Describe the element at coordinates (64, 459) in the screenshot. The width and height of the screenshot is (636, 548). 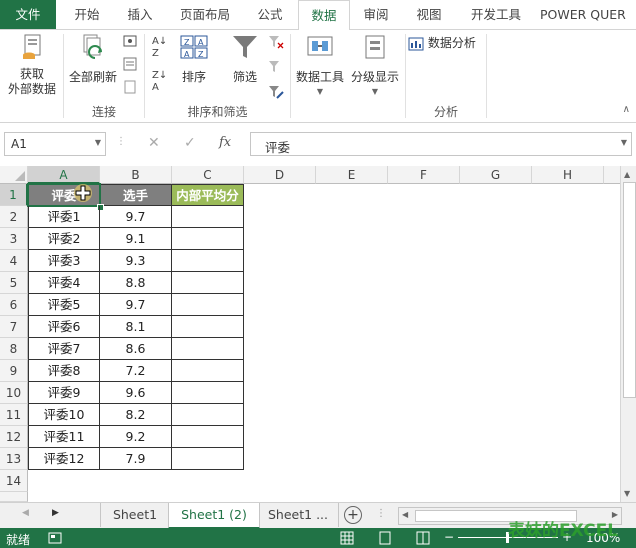
I see `judge-cell: 评委12` at that location.